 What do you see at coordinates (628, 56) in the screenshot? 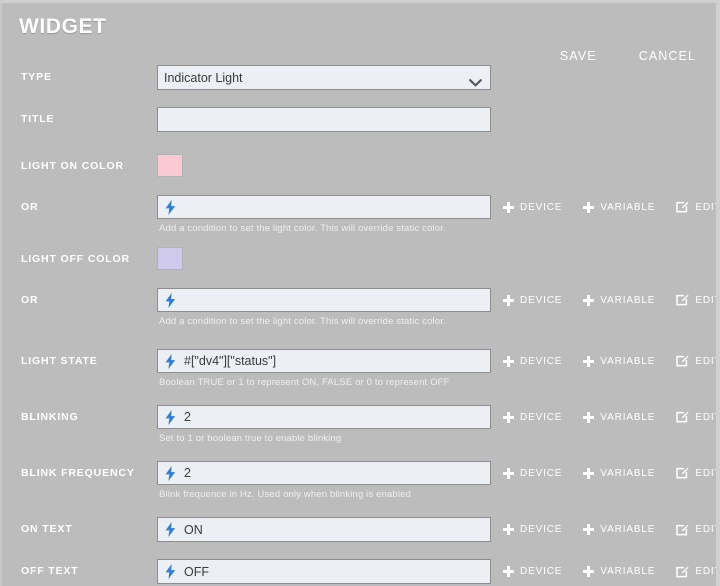
I see `header-actions: SAVE CANCEL` at bounding box center [628, 56].